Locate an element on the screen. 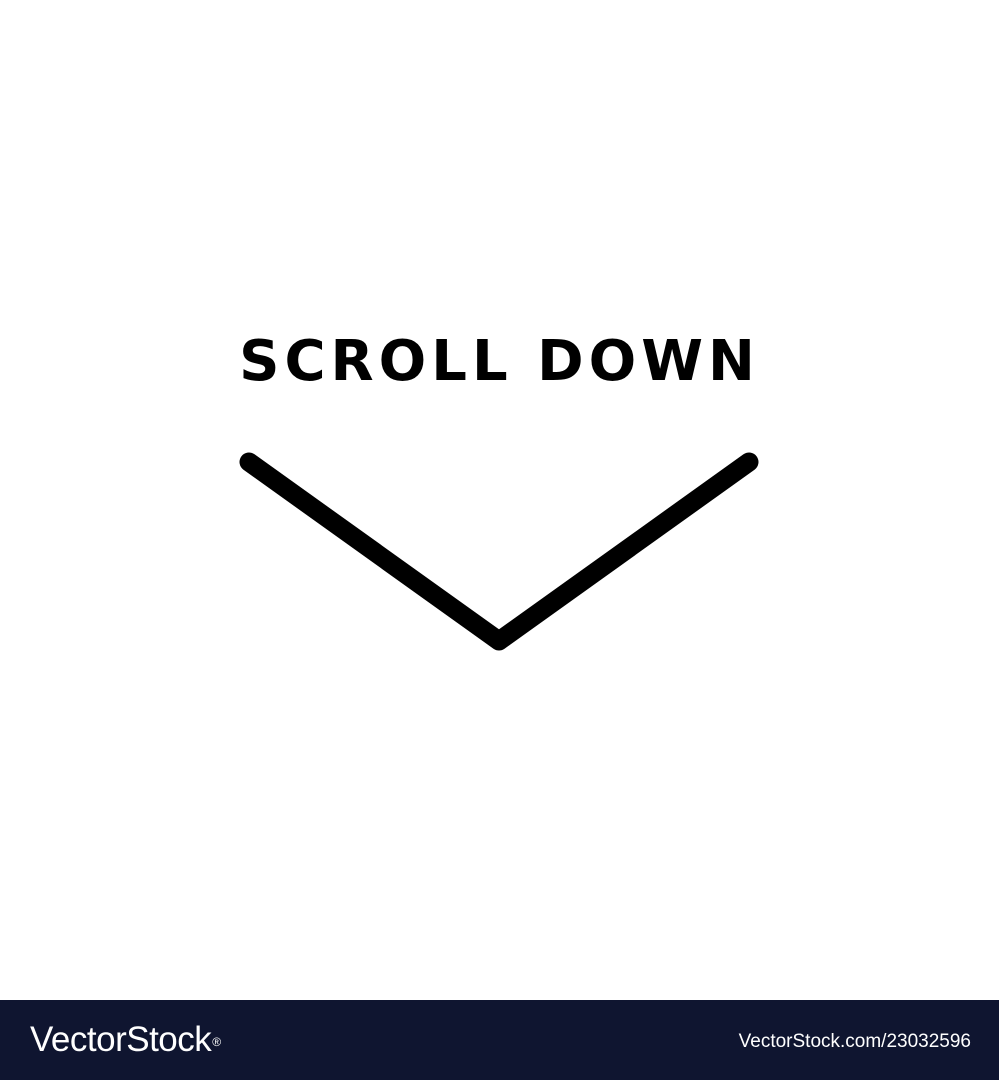  registered-mark: ® is located at coordinates (216, 1042).